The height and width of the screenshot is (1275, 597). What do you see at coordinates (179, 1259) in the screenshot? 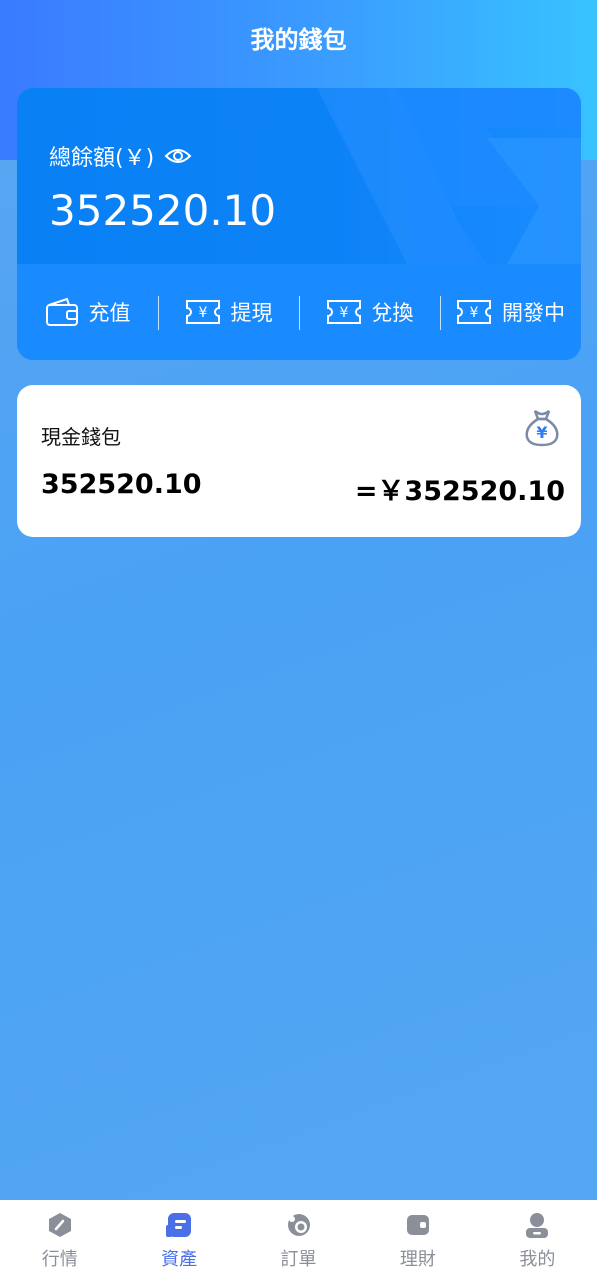
I see `tab-assets-label: 資產` at bounding box center [179, 1259].